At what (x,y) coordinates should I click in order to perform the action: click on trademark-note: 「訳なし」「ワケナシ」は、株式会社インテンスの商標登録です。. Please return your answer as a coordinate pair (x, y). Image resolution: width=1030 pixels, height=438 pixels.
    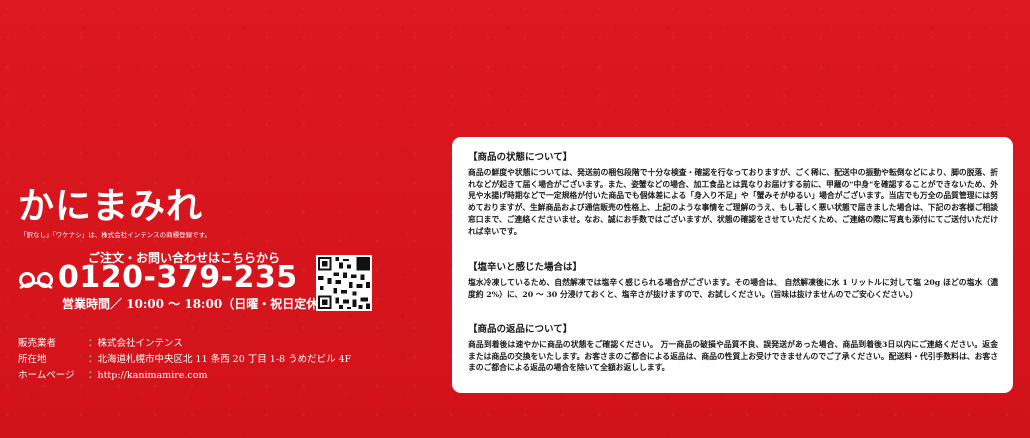
    Looking at the image, I should click on (115, 235).